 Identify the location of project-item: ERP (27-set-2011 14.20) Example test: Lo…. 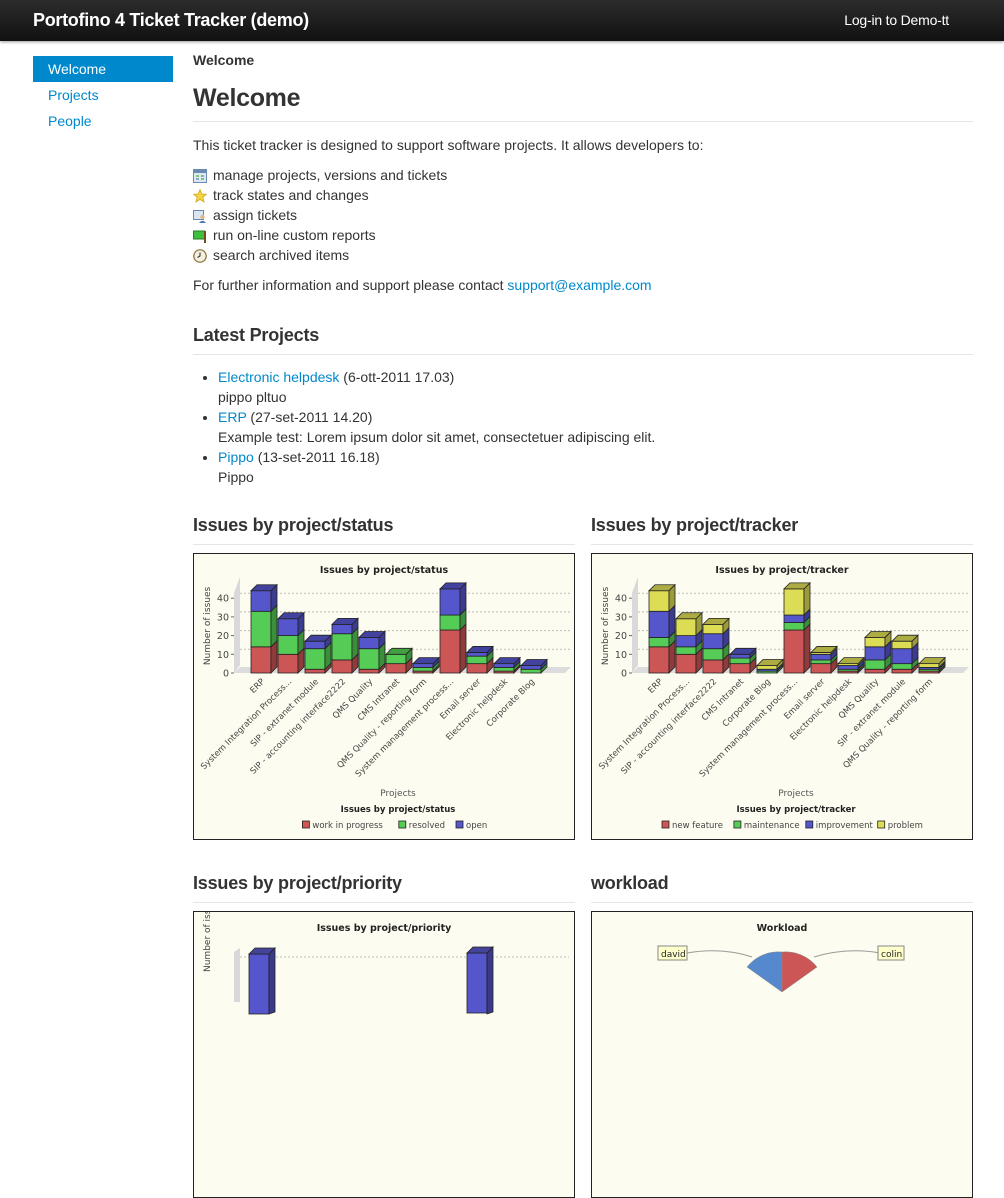
(595, 427).